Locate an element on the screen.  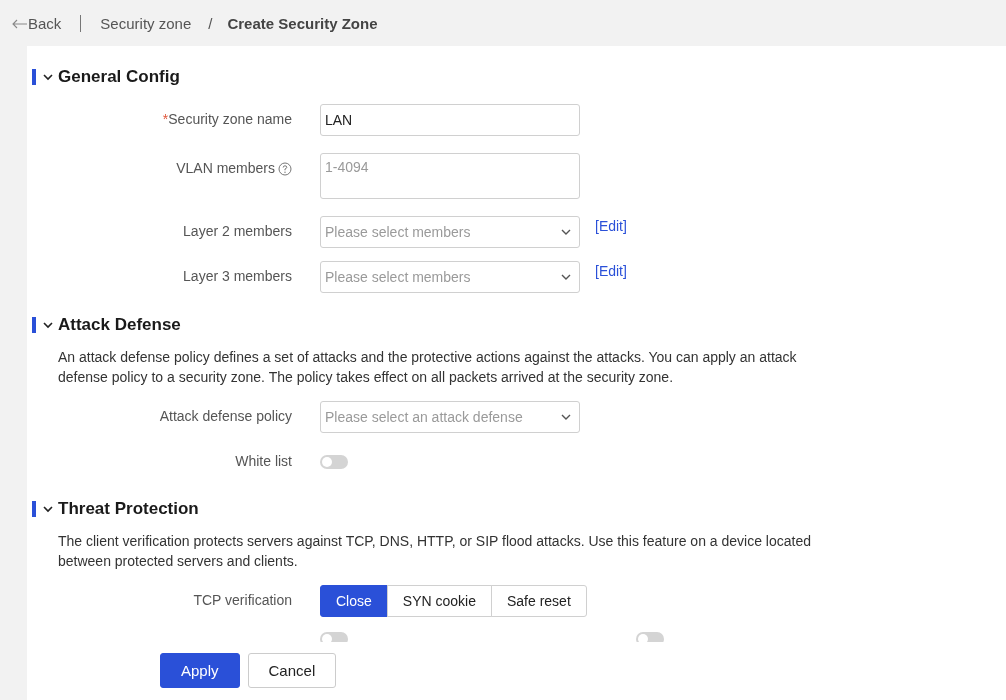
field-label: White list is located at coordinates (263, 461).